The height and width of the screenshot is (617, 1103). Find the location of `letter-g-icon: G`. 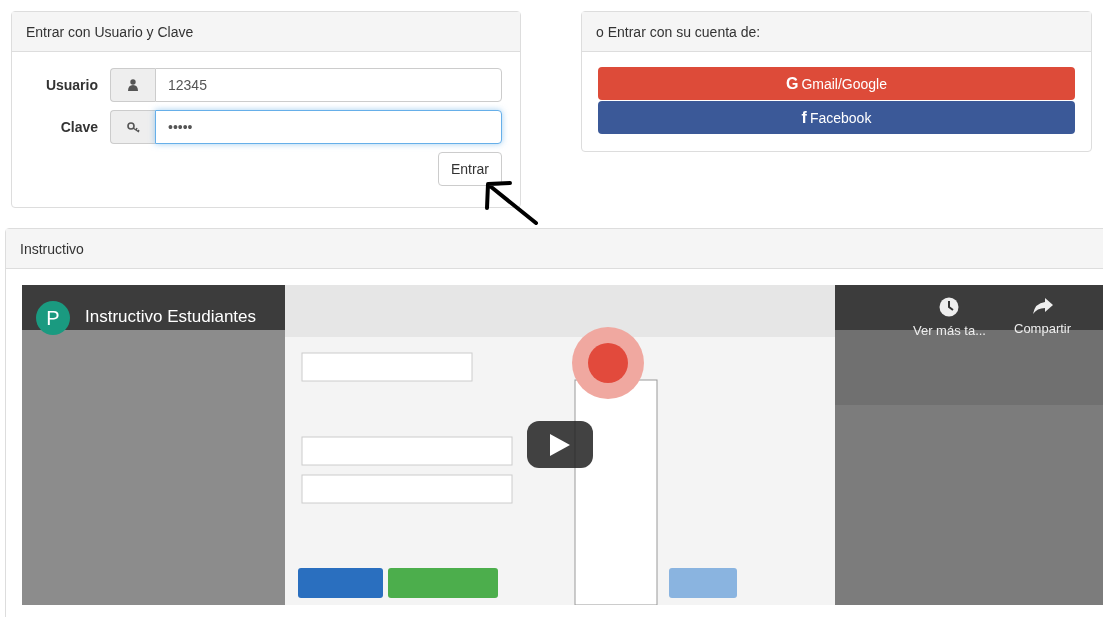

letter-g-icon: G is located at coordinates (792, 83).